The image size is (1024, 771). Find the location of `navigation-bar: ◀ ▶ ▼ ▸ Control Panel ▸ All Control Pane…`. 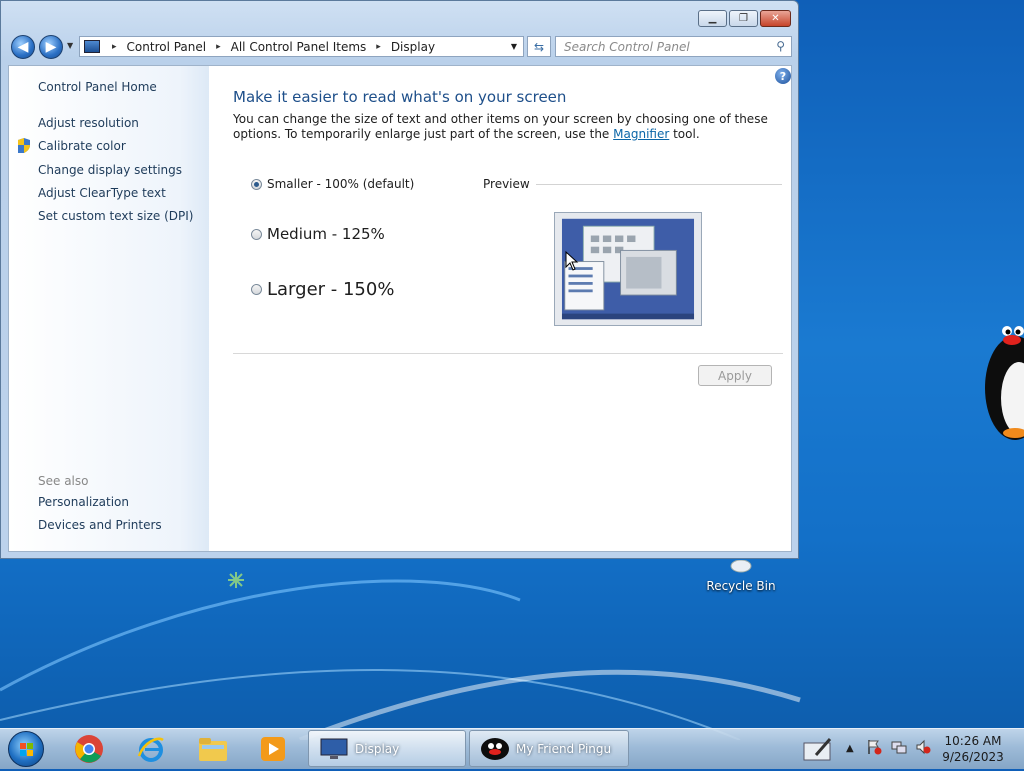

navigation-bar: ◀ ▶ ▼ ▸ Control Panel ▸ All Control Pane… is located at coordinates (400, 47).